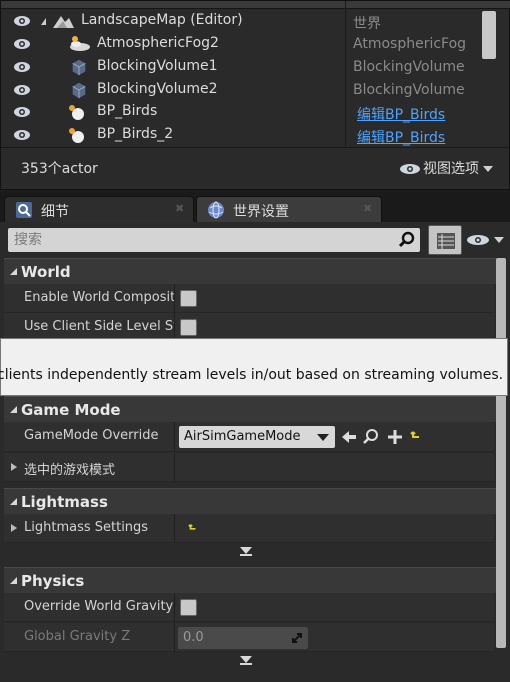 The image size is (510, 682). What do you see at coordinates (255, 166) in the screenshot?
I see `outliner-footer: 353个actor 视图选项` at bounding box center [255, 166].